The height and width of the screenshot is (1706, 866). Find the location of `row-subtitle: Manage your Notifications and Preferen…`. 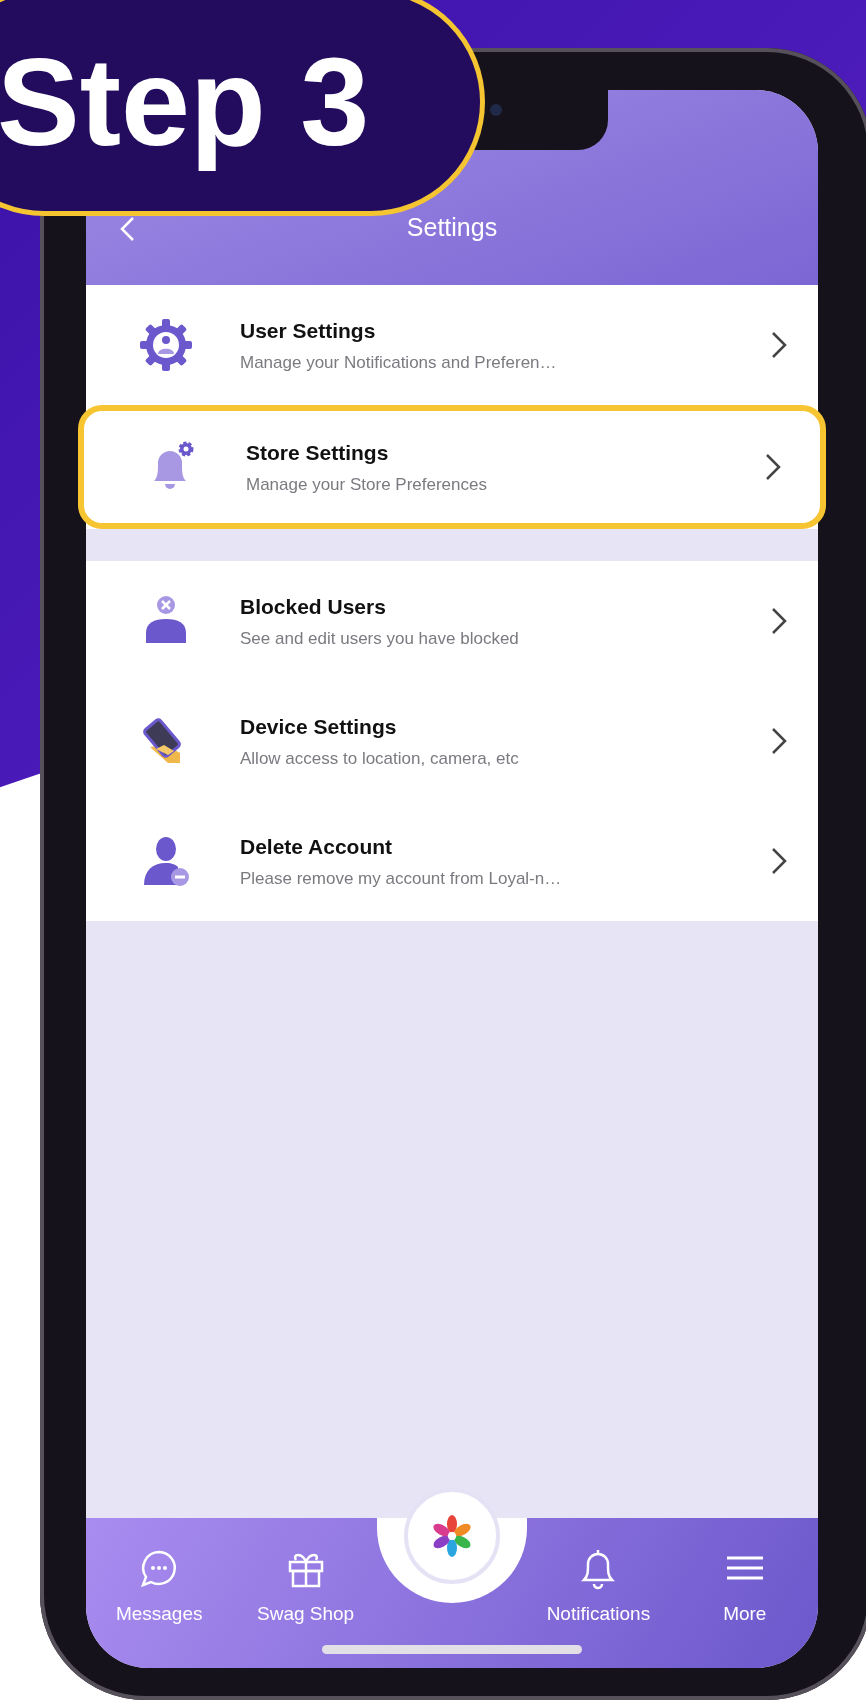

row-subtitle: Manage your Notifications and Preferen… is located at coordinates (398, 363).